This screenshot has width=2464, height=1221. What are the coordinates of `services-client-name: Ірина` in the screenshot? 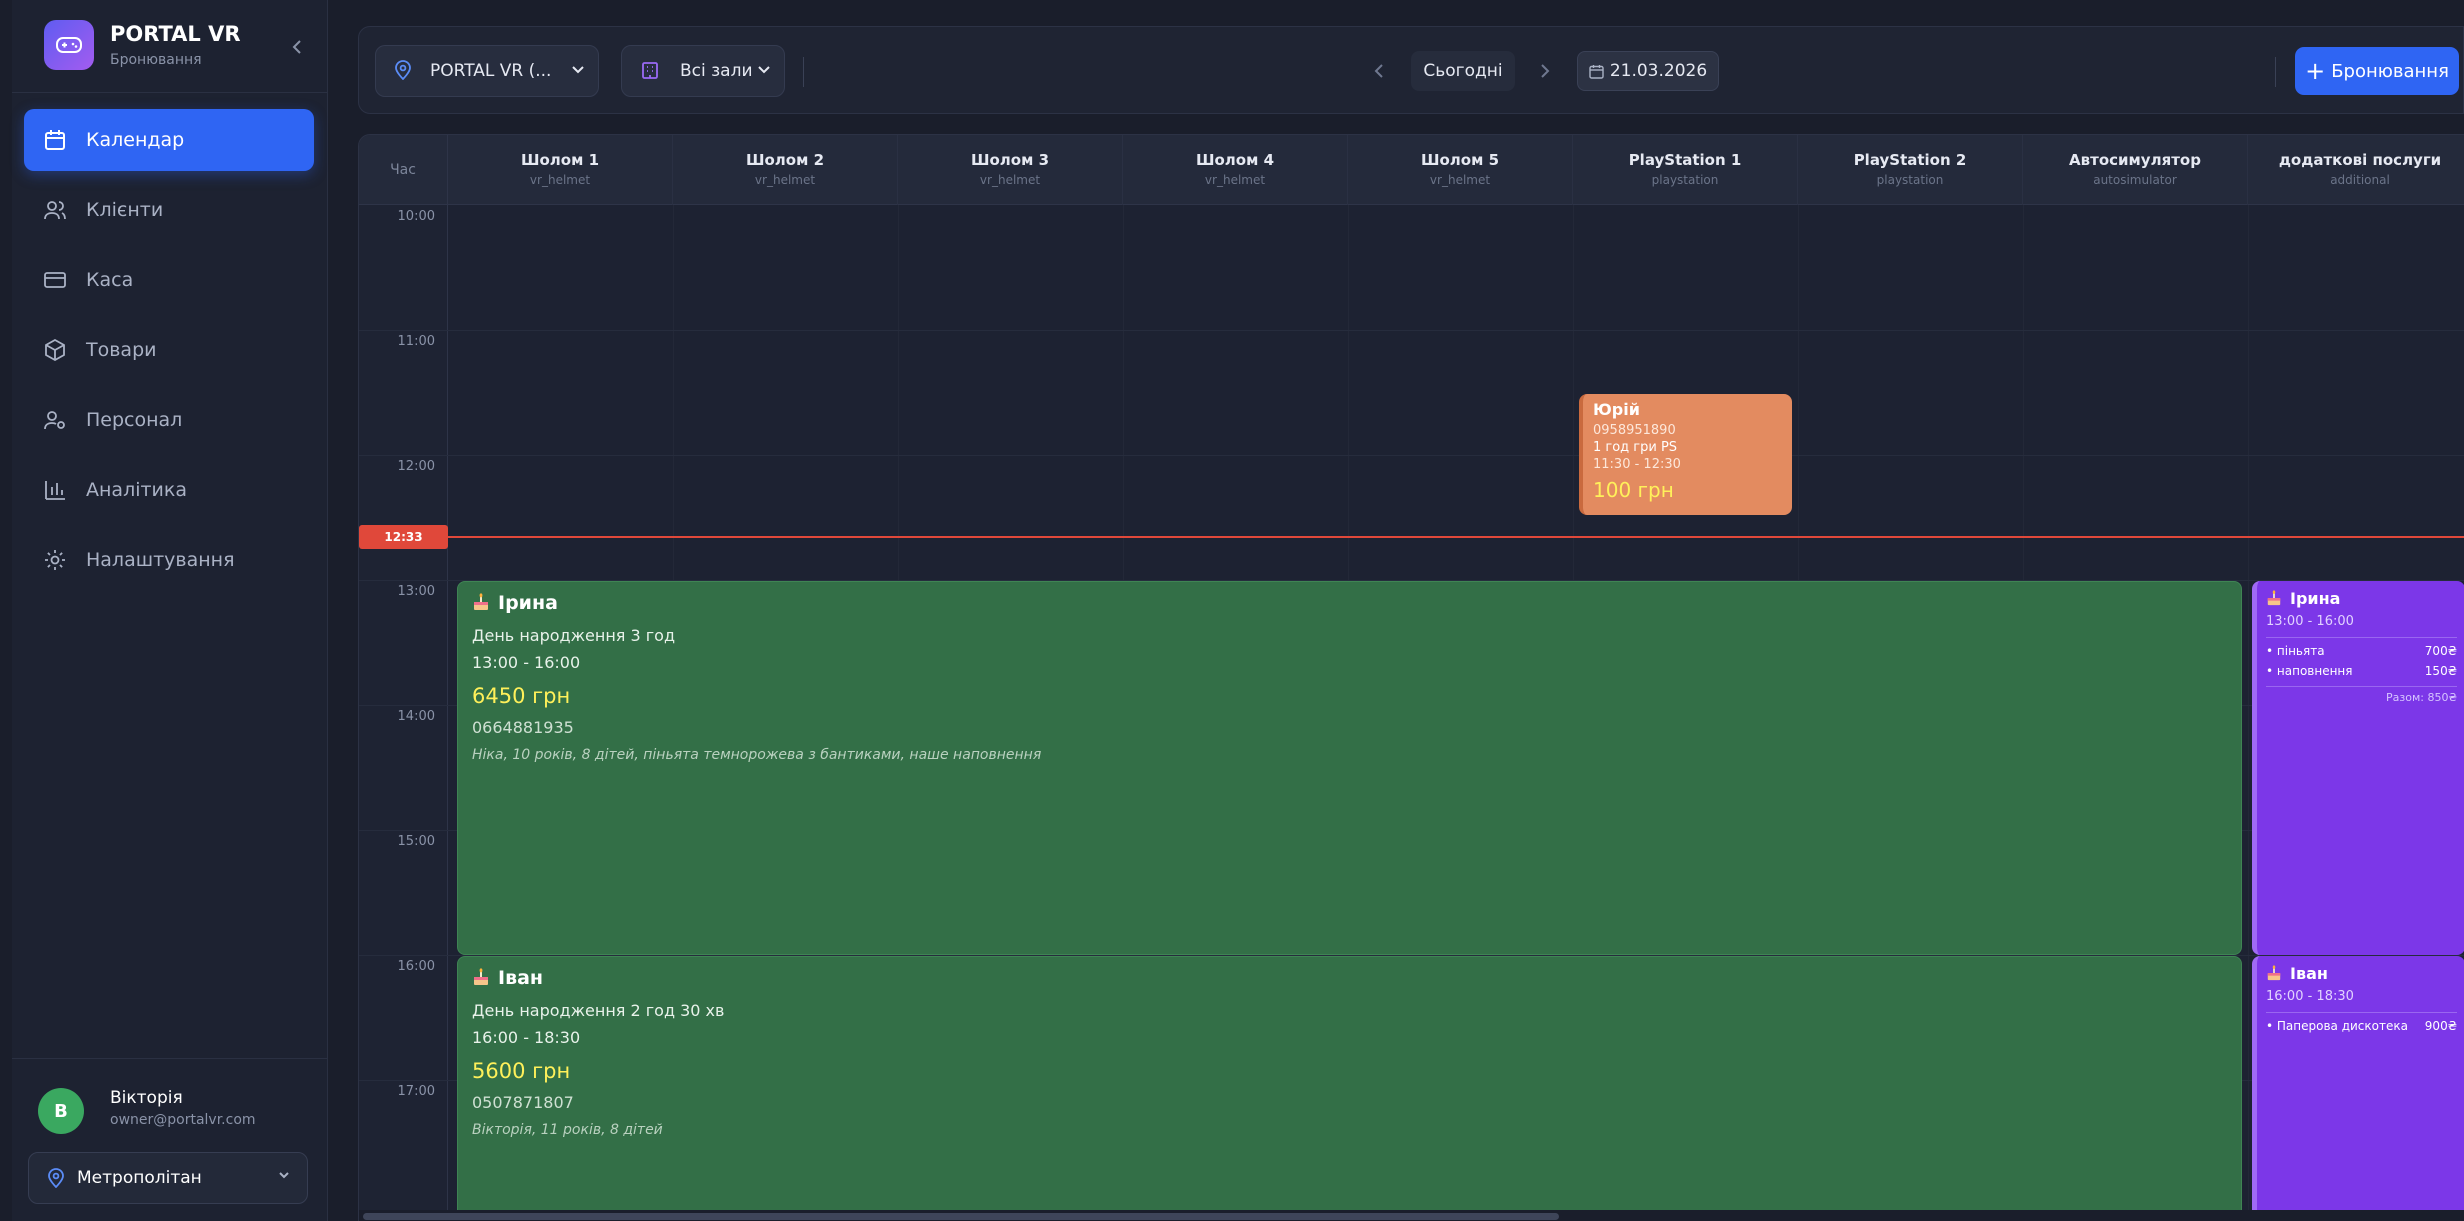 It's located at (2361, 599).